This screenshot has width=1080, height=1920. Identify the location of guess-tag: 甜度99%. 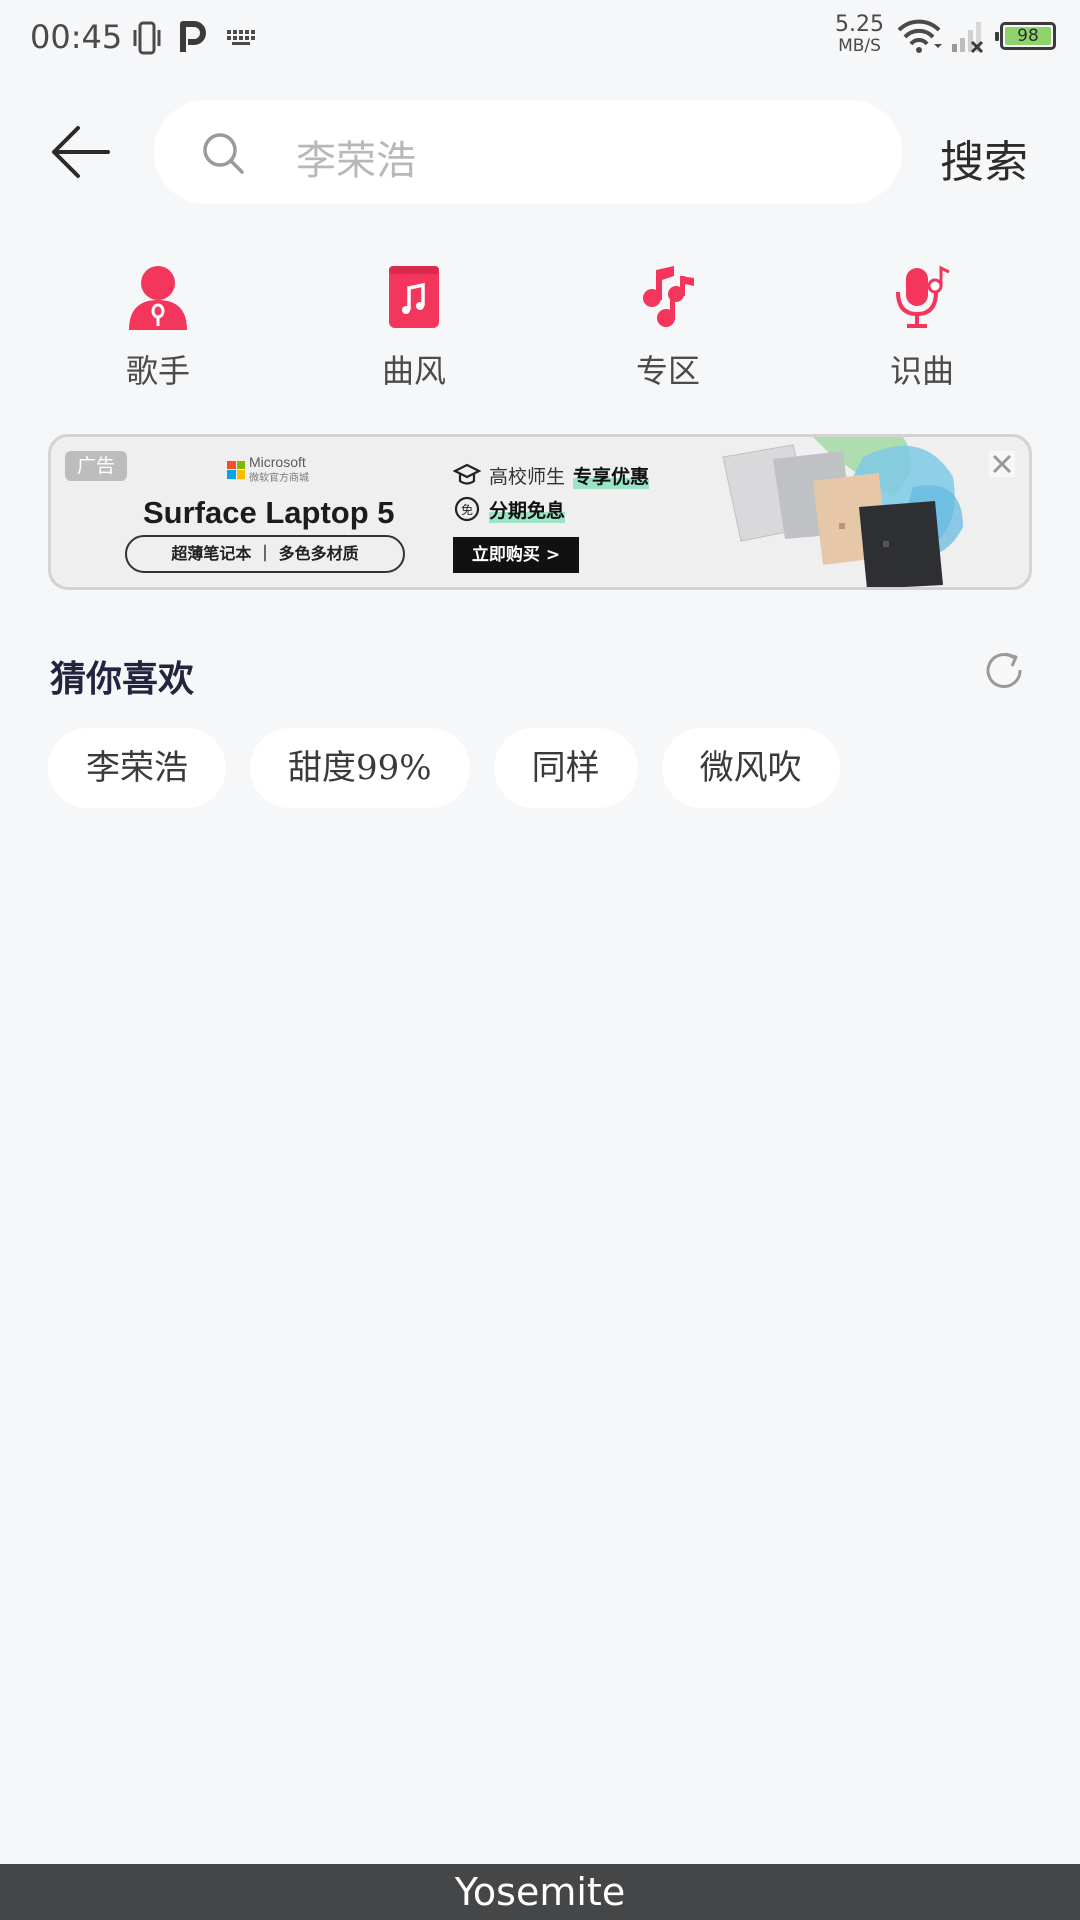
(360, 768).